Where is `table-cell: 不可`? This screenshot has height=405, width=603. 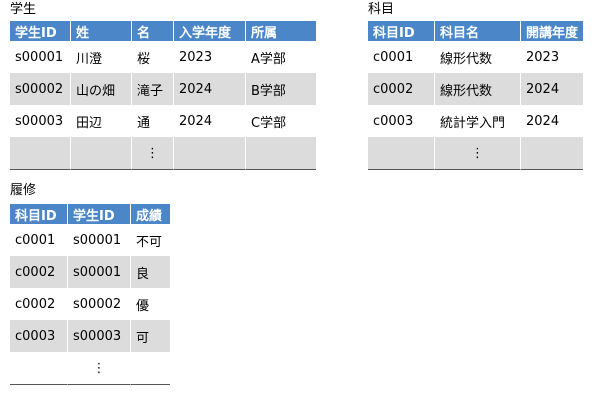
table-cell: 不可 is located at coordinates (149, 242).